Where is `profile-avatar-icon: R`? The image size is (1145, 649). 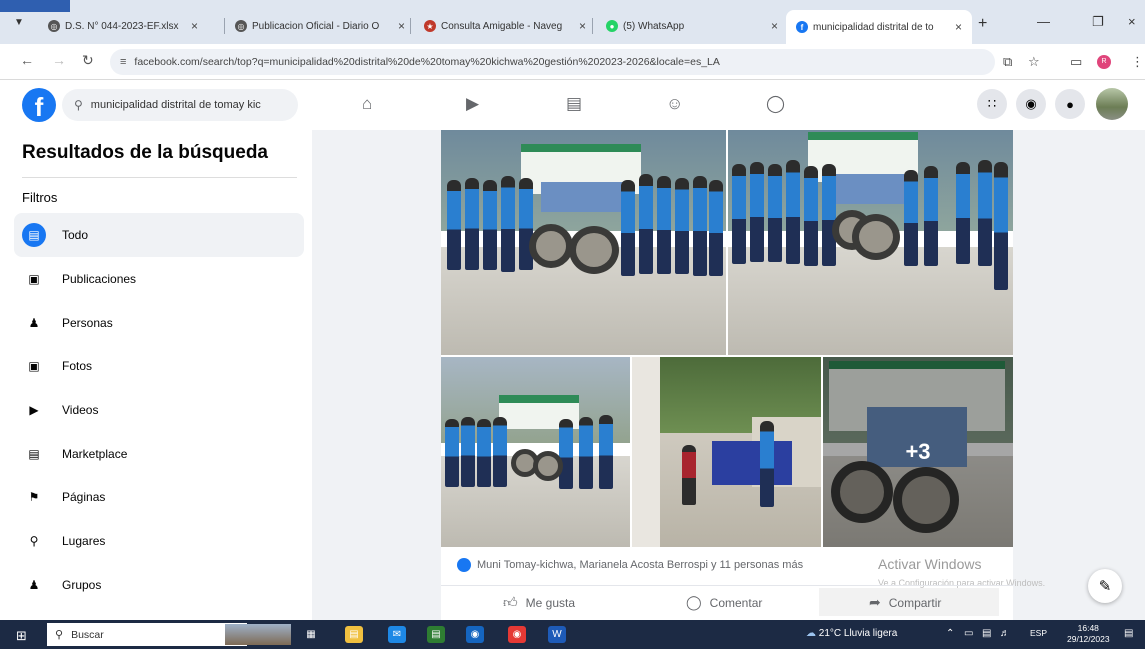
profile-avatar-icon: R is located at coordinates (1104, 62).